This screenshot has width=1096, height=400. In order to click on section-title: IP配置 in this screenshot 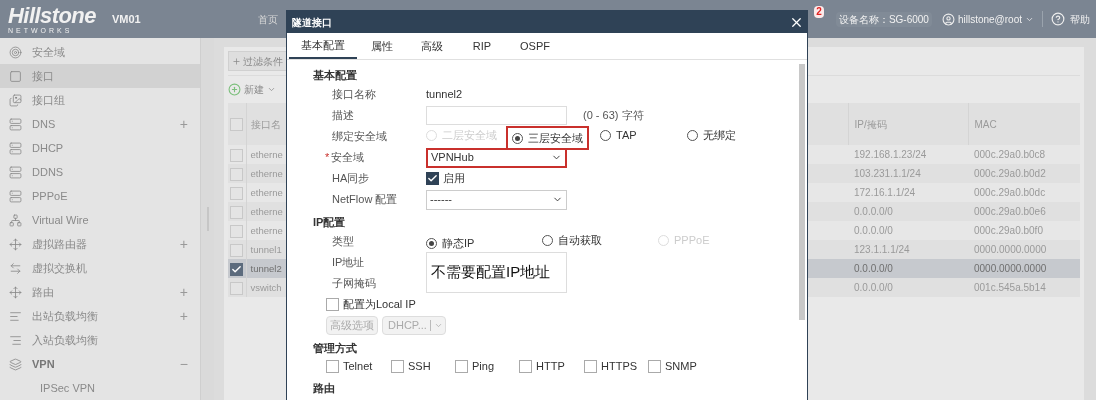, I will do `click(330, 222)`.